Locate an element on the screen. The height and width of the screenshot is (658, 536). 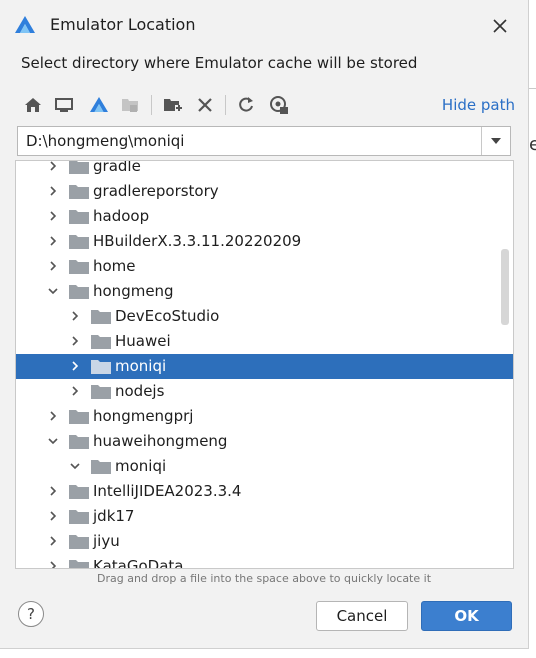
delete-button is located at coordinates (205, 105).